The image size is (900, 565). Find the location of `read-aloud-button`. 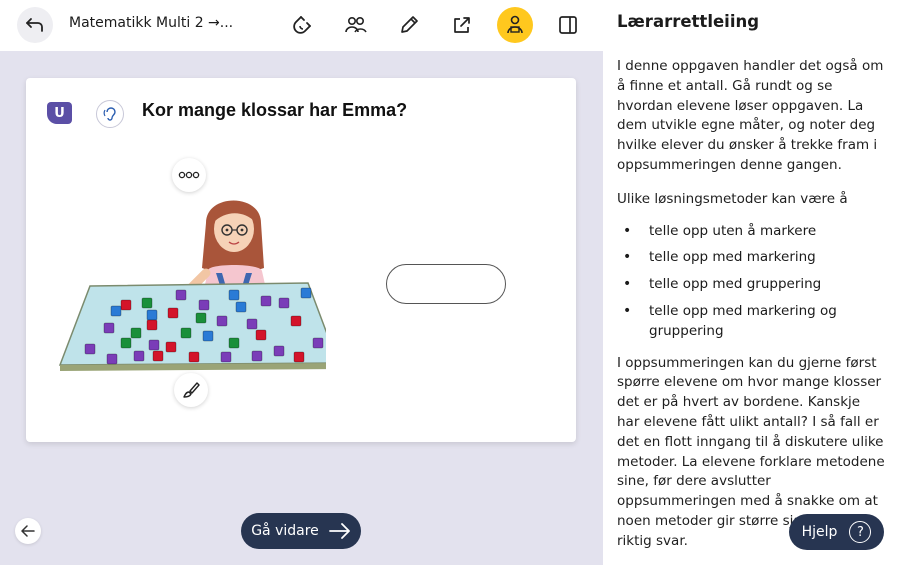

read-aloud-button is located at coordinates (110, 114).